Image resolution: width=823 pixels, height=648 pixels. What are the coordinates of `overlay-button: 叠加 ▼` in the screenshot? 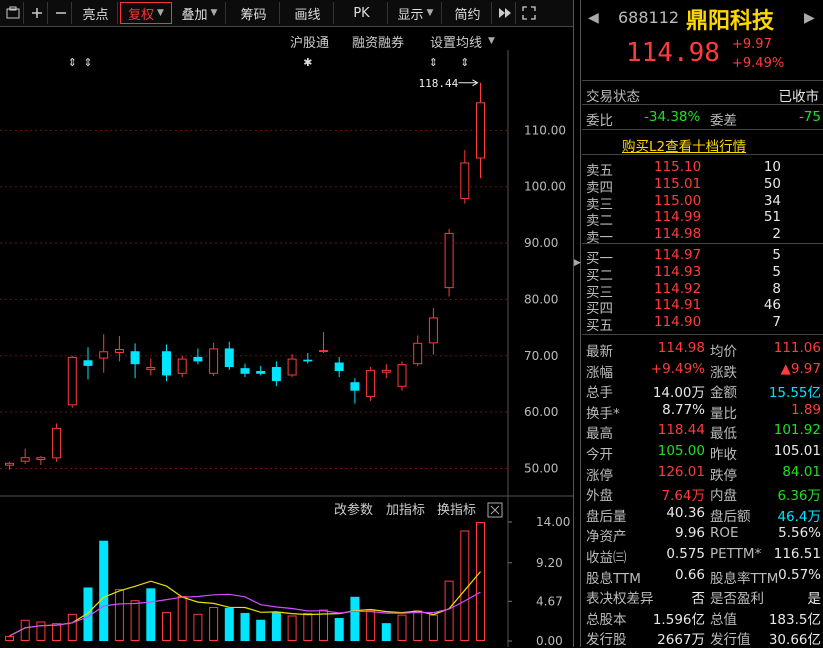 It's located at (200, 13).